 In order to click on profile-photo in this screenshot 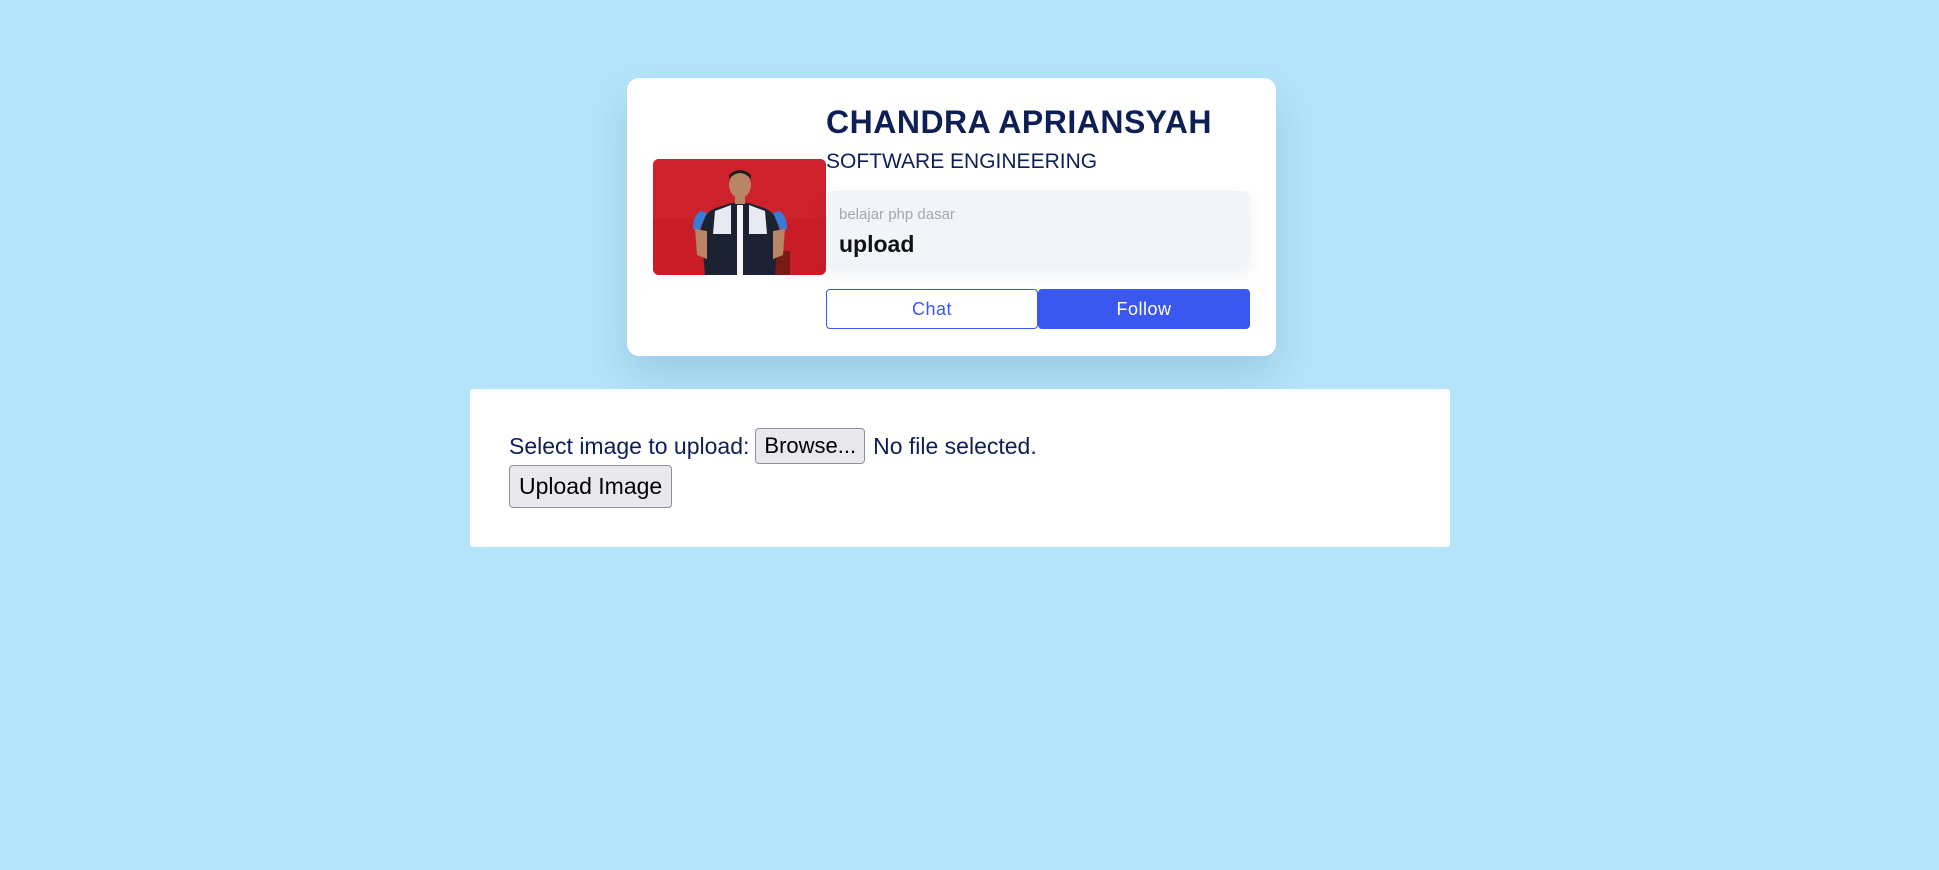, I will do `click(739, 217)`.